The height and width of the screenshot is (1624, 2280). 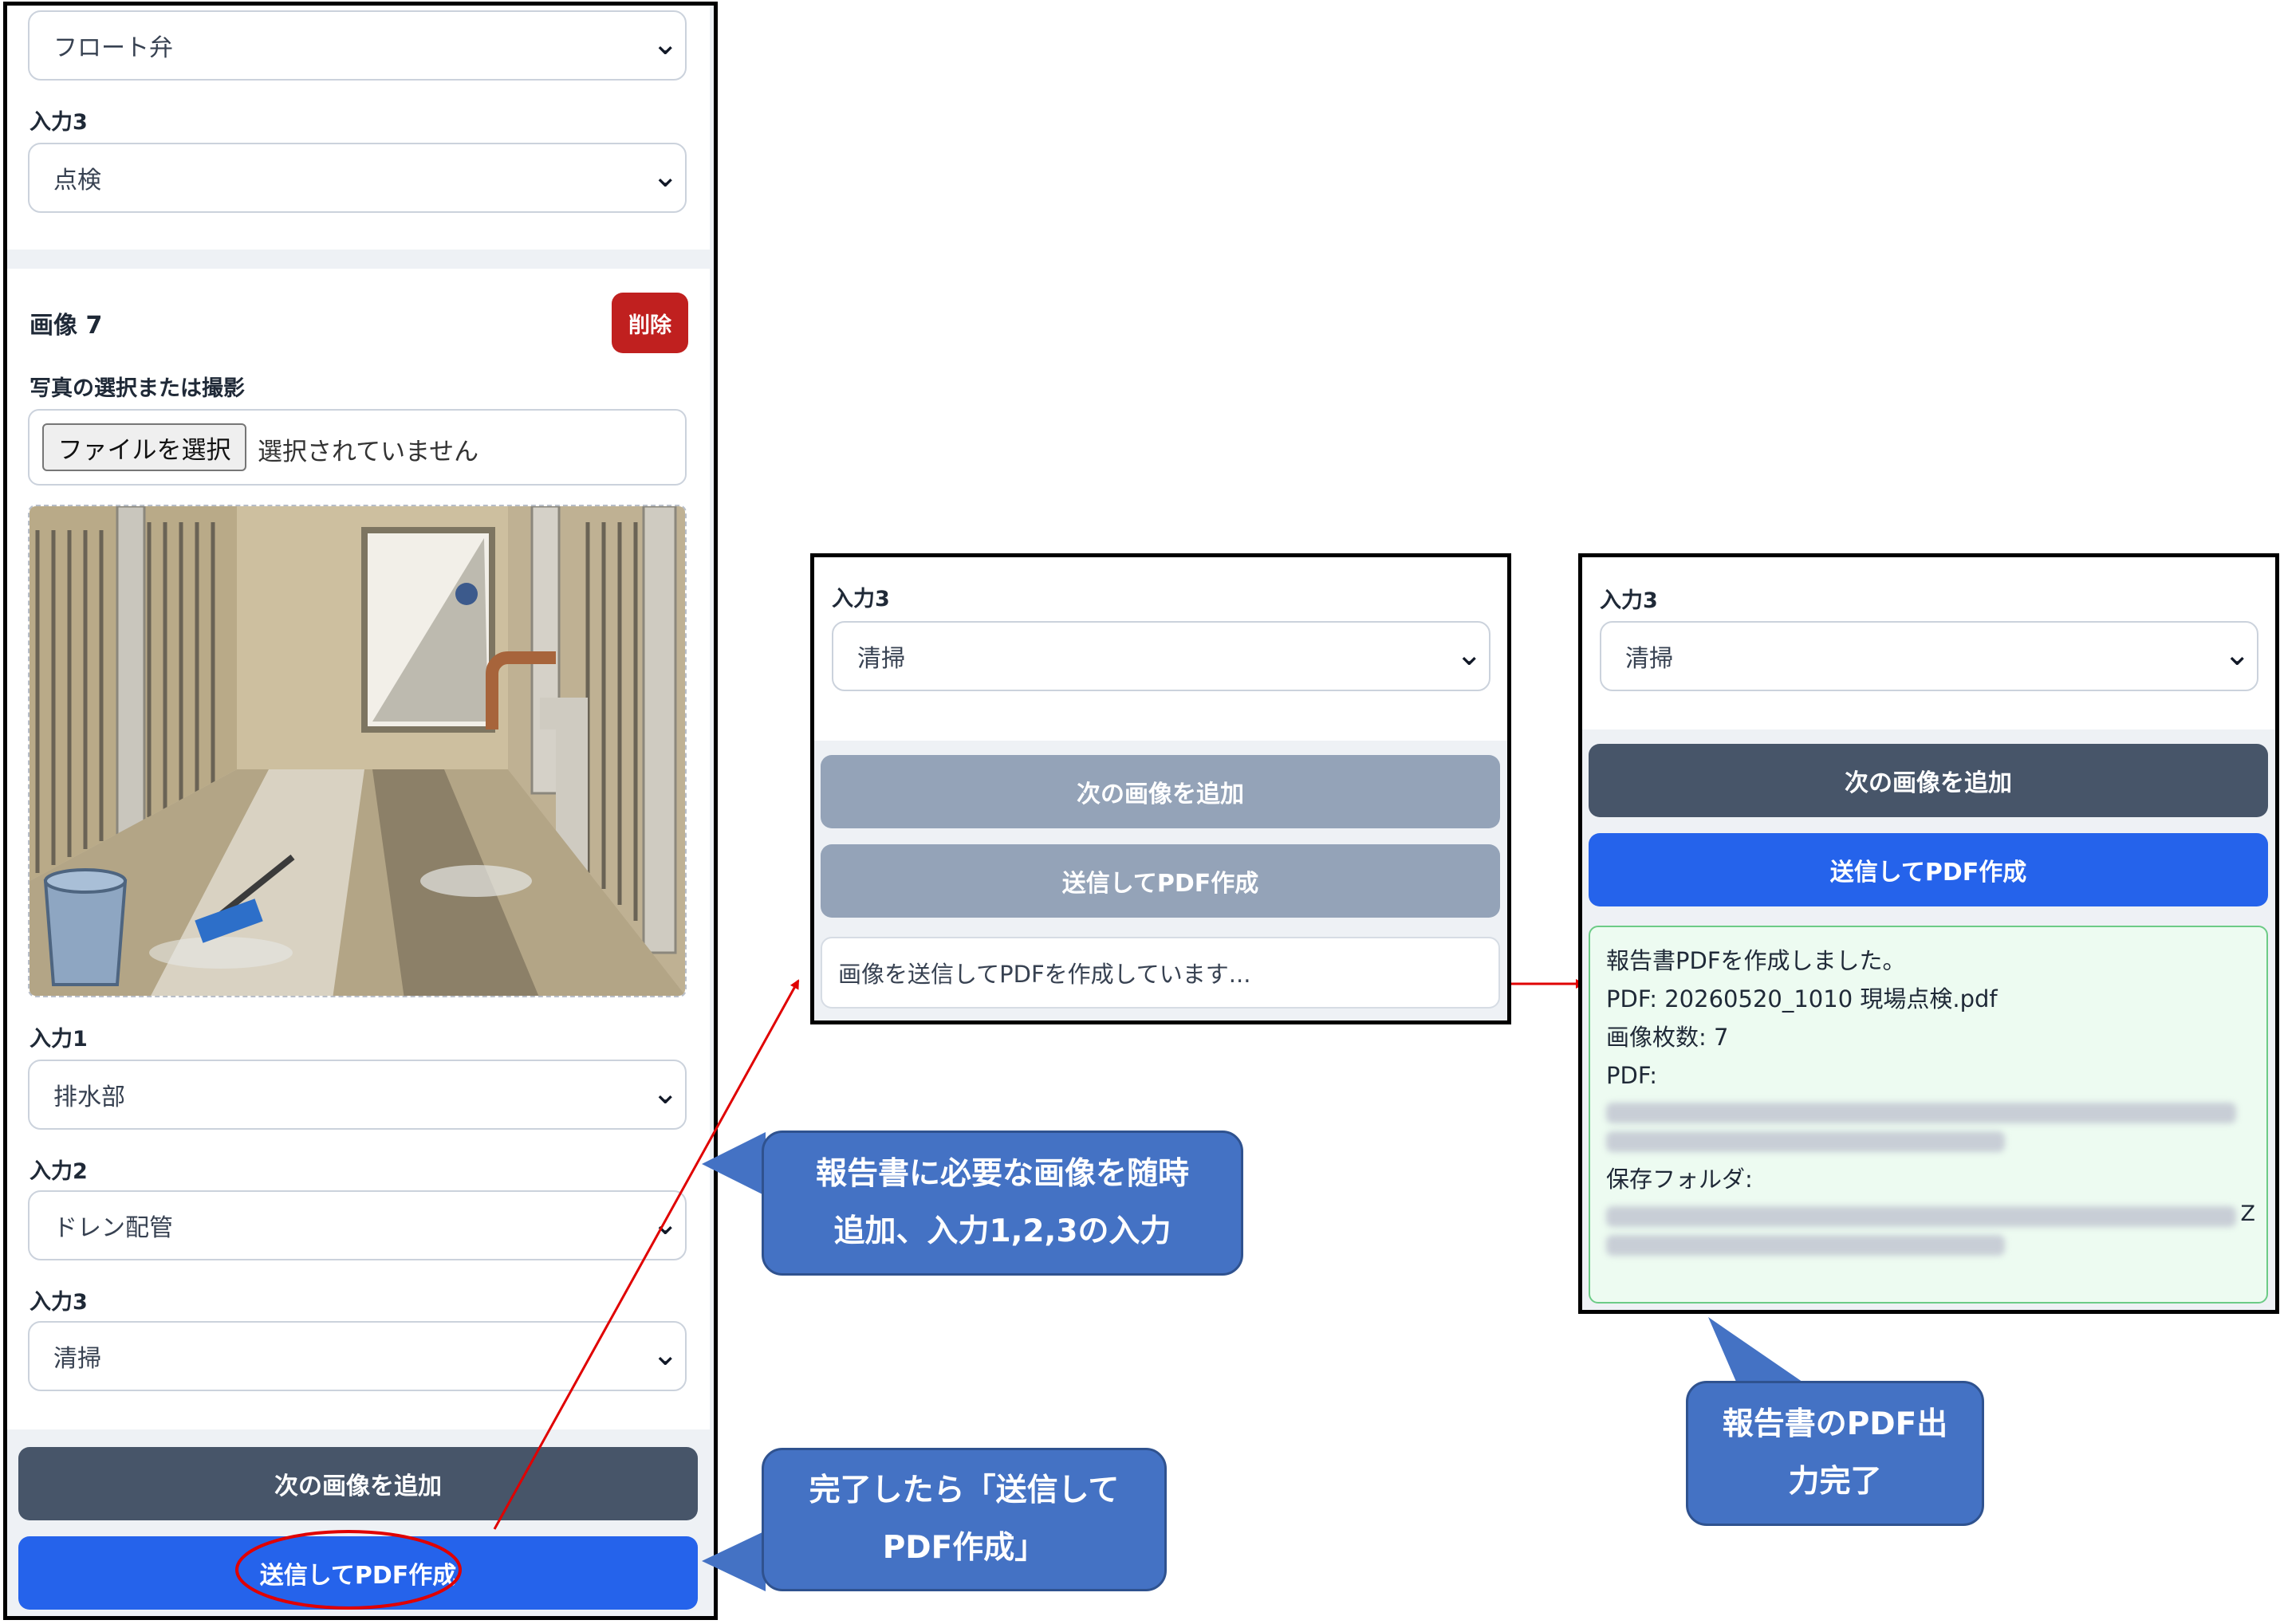 I want to click on folder-link-row: Z, so click(x=1930, y=1214).